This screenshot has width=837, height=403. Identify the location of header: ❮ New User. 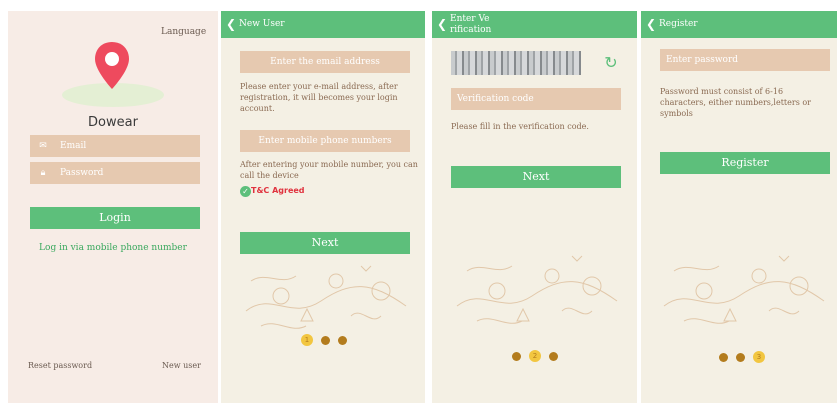
(323, 24).